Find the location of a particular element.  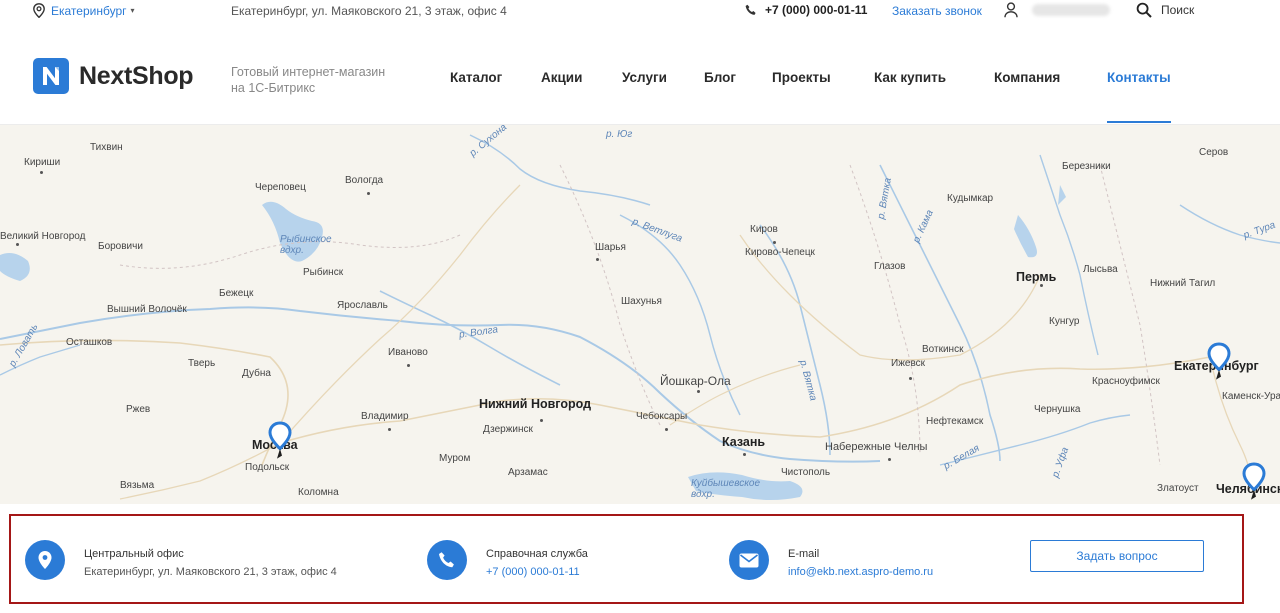

contact-email: E-mail info@ekb.next.aspro-demo.ru is located at coordinates (831, 560).